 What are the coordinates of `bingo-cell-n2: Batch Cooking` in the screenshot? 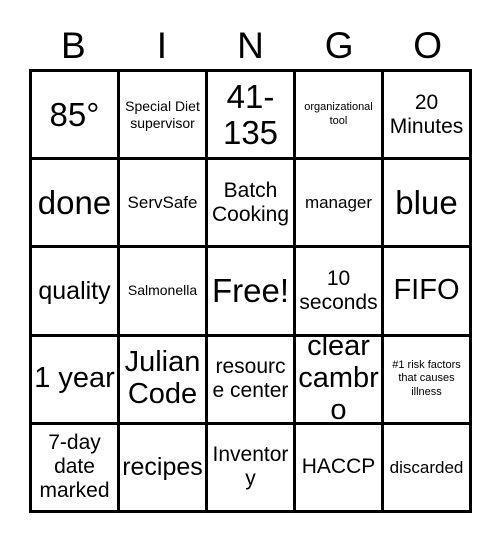 It's located at (252, 204).